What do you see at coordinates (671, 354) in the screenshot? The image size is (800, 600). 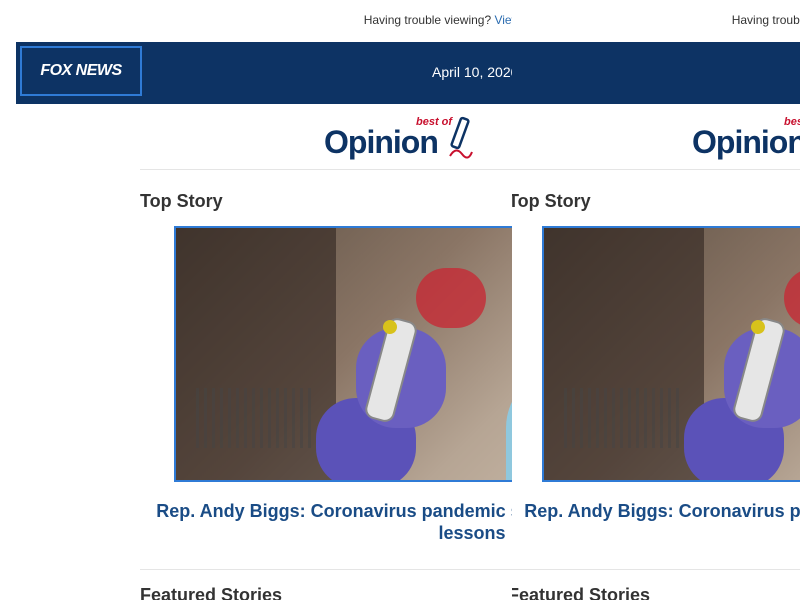 I see `top-story-image` at bounding box center [671, 354].